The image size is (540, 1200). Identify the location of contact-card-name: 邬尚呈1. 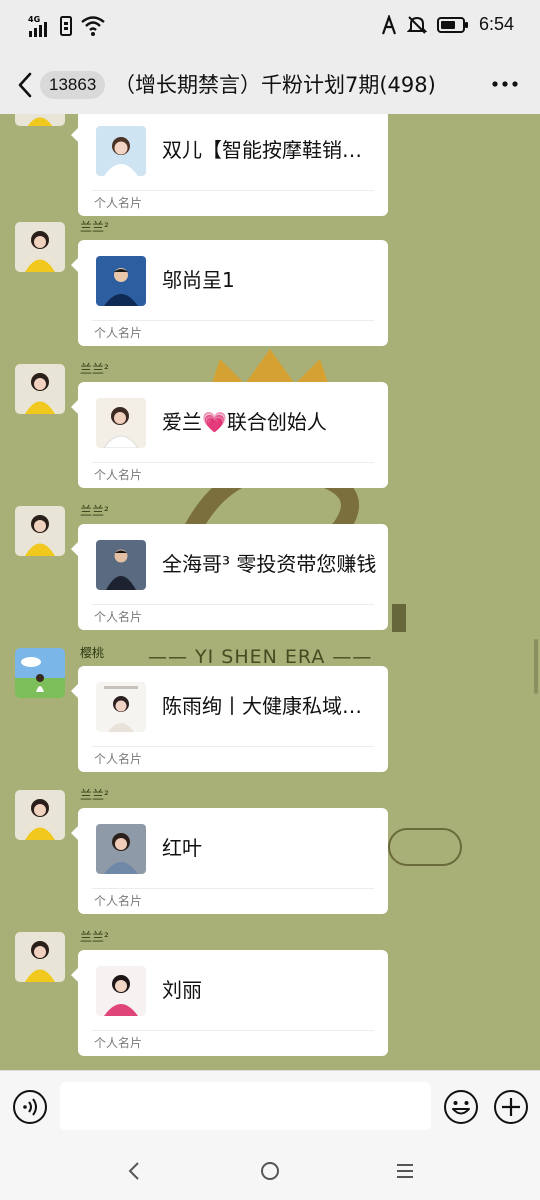
(198, 280).